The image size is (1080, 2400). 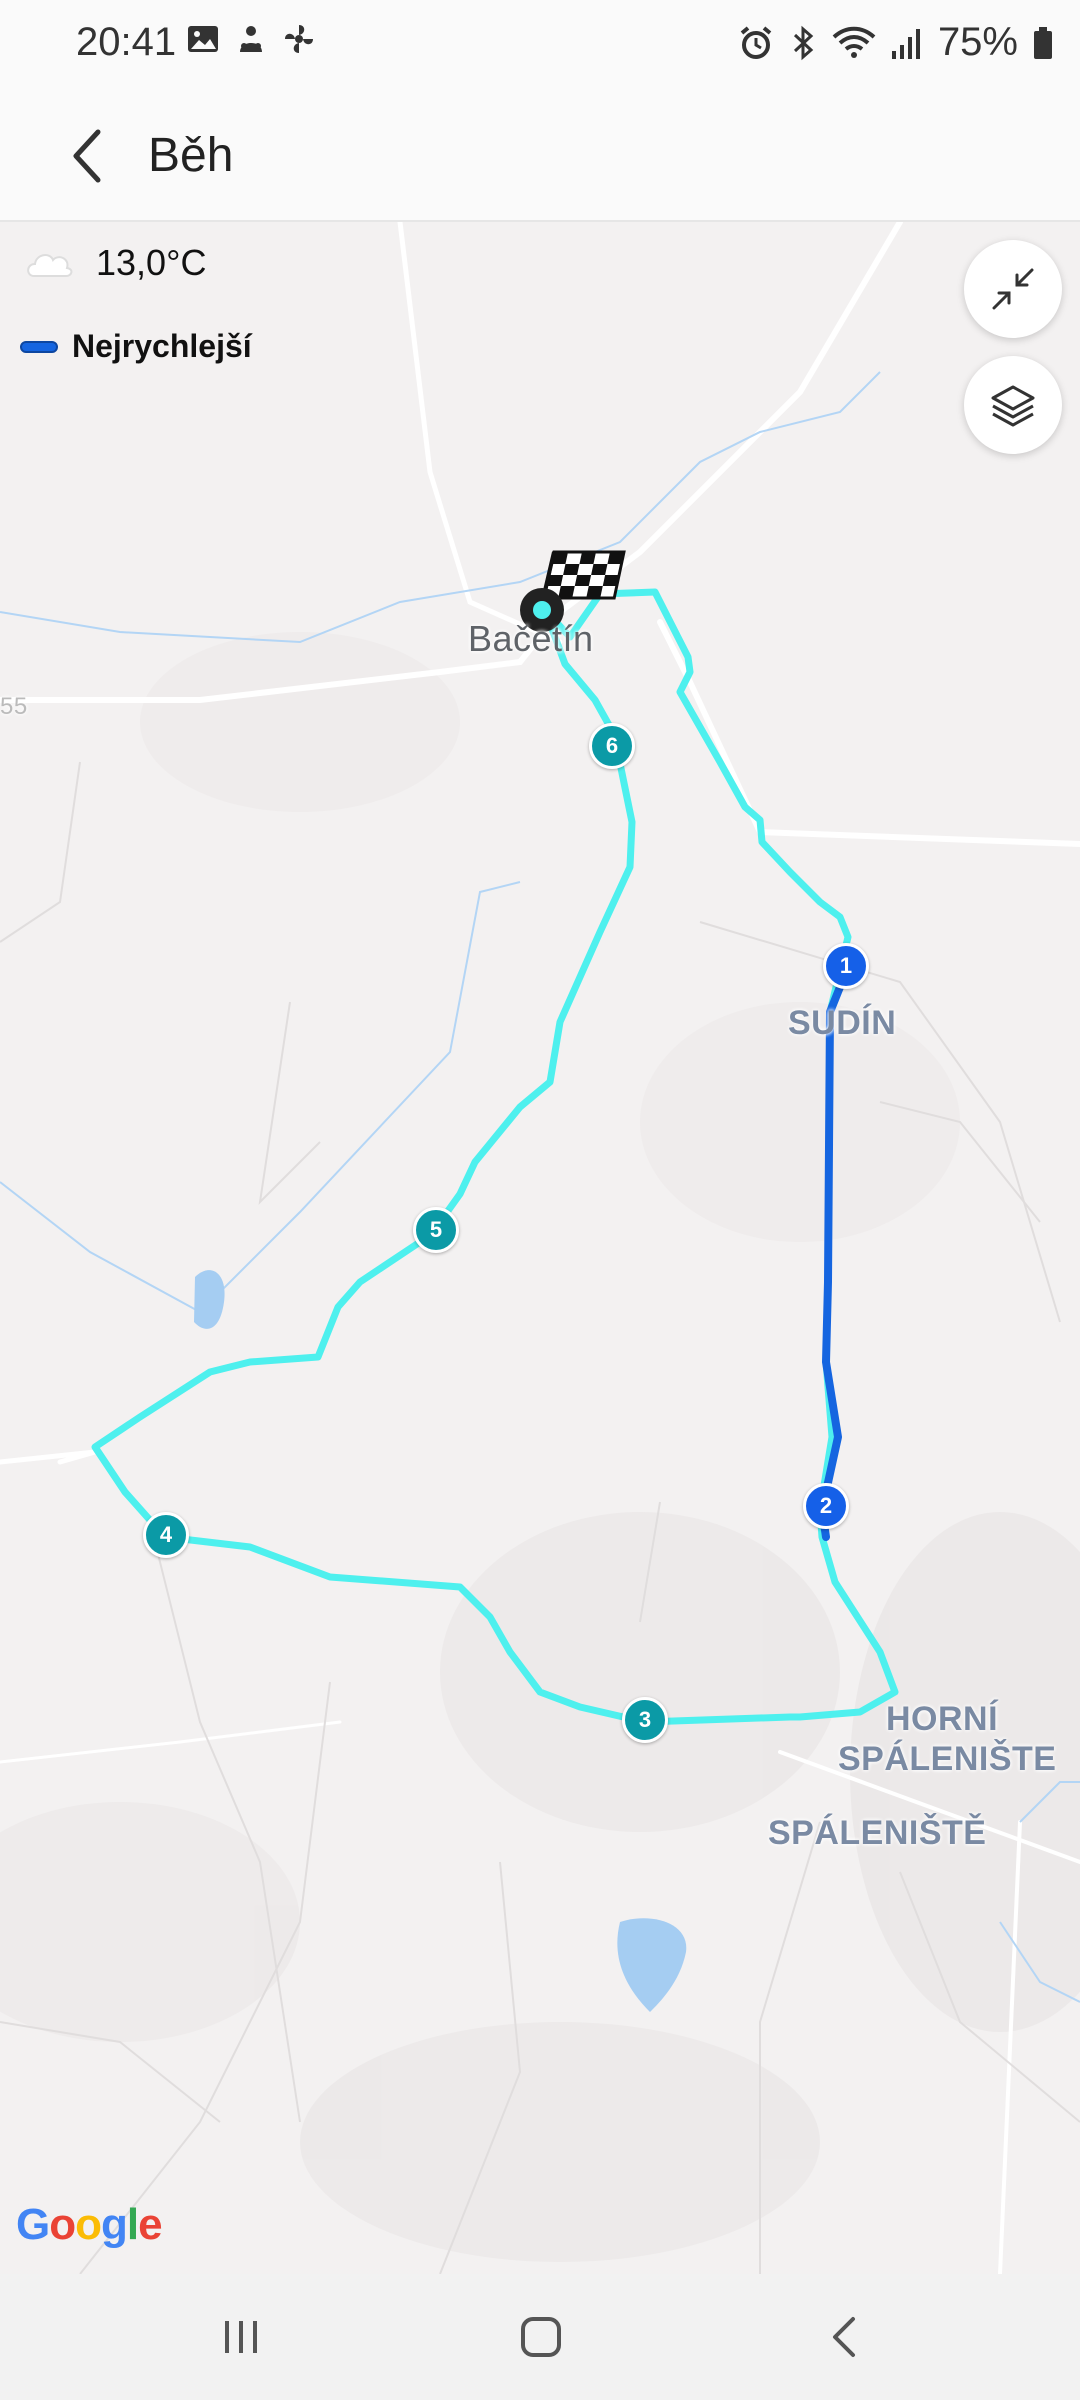 What do you see at coordinates (436, 1230) in the screenshot?
I see `km-marker-5: 5` at bounding box center [436, 1230].